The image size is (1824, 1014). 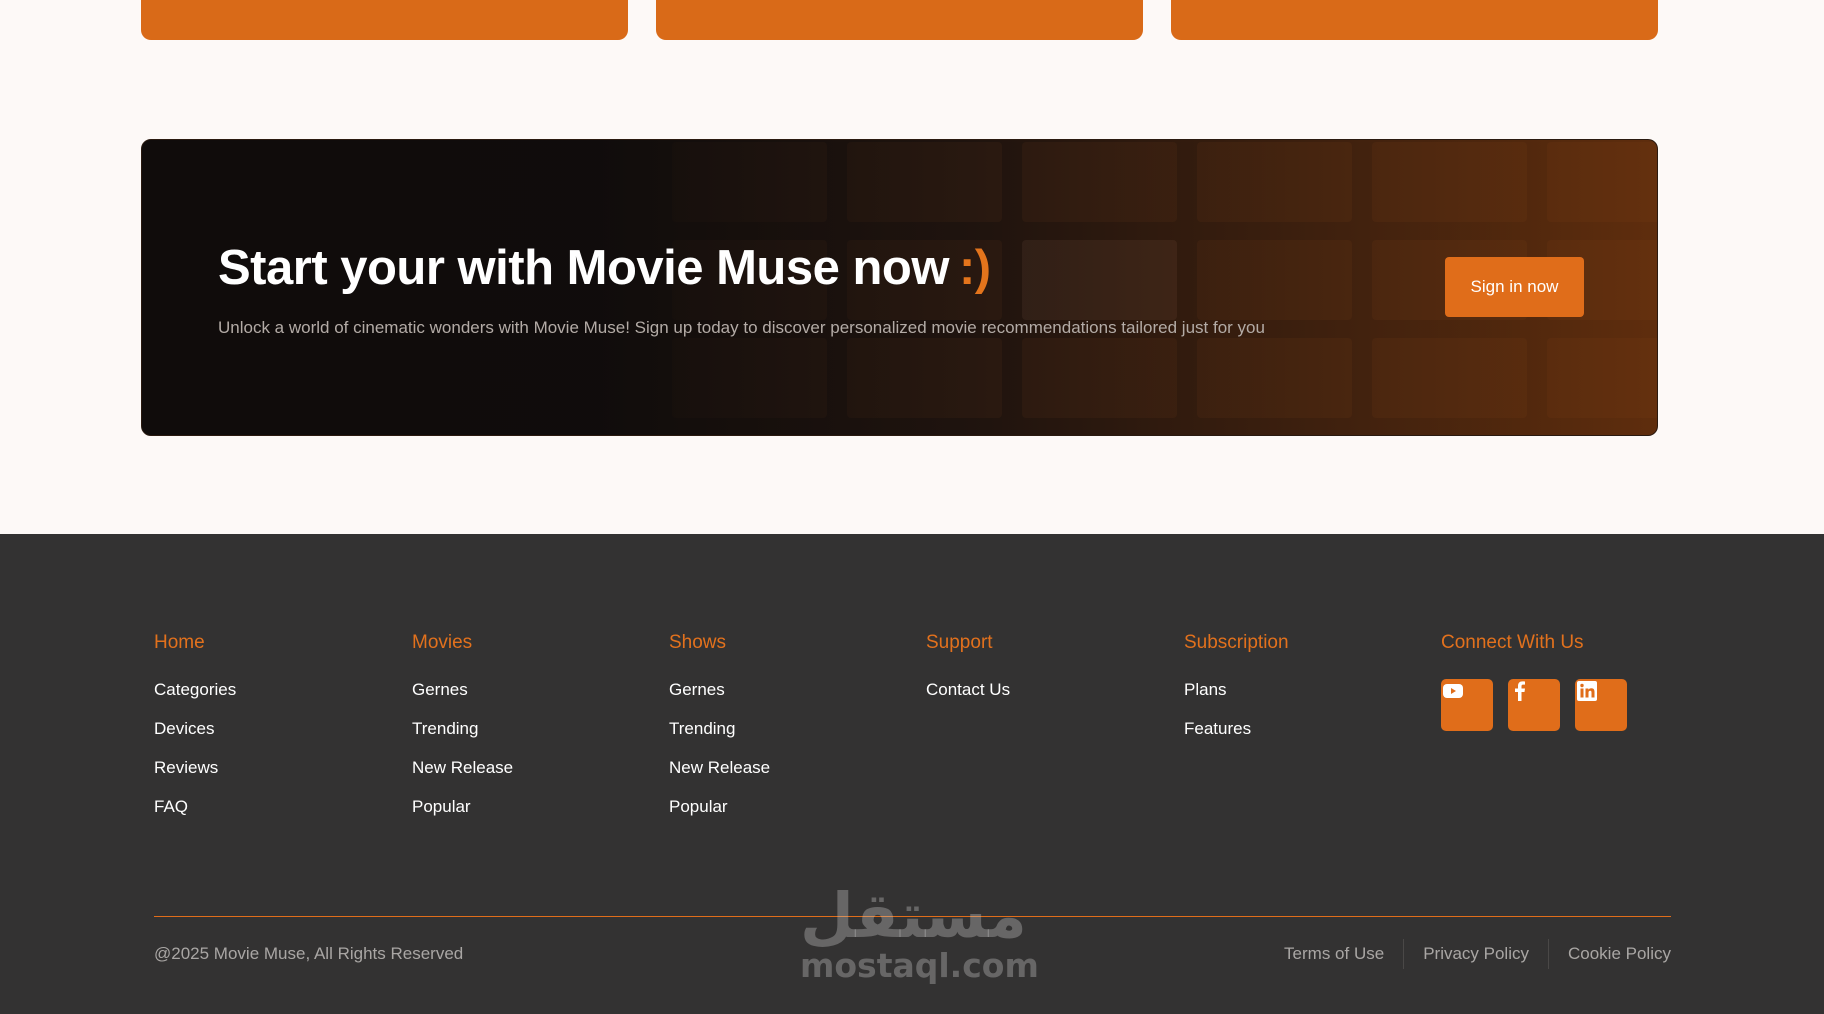 I want to click on youtube-icon, so click(x=1467, y=705).